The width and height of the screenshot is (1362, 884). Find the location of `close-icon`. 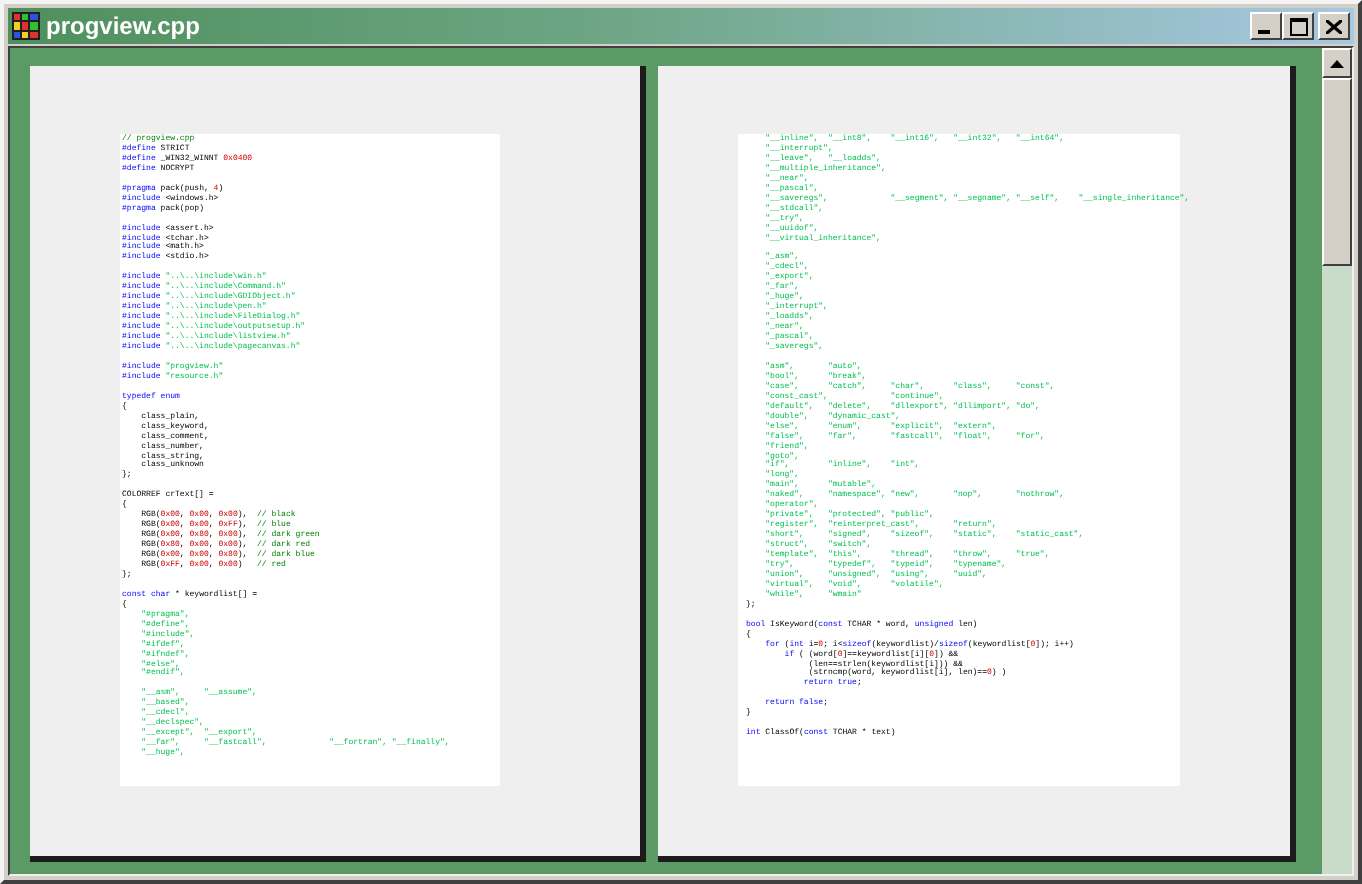

close-icon is located at coordinates (1334, 26).